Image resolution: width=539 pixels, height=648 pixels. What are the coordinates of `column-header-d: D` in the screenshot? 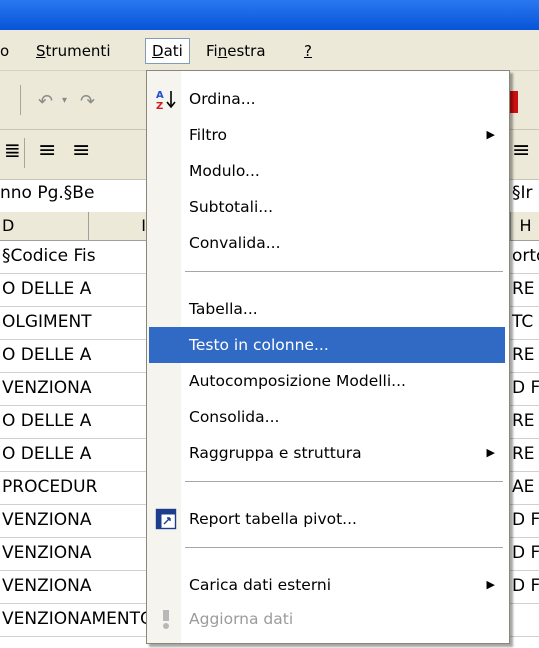 It's located at (44, 226).